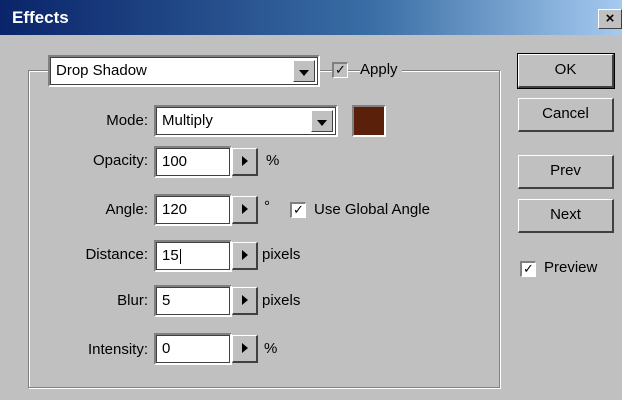  I want to click on next-button: Next, so click(566, 216).